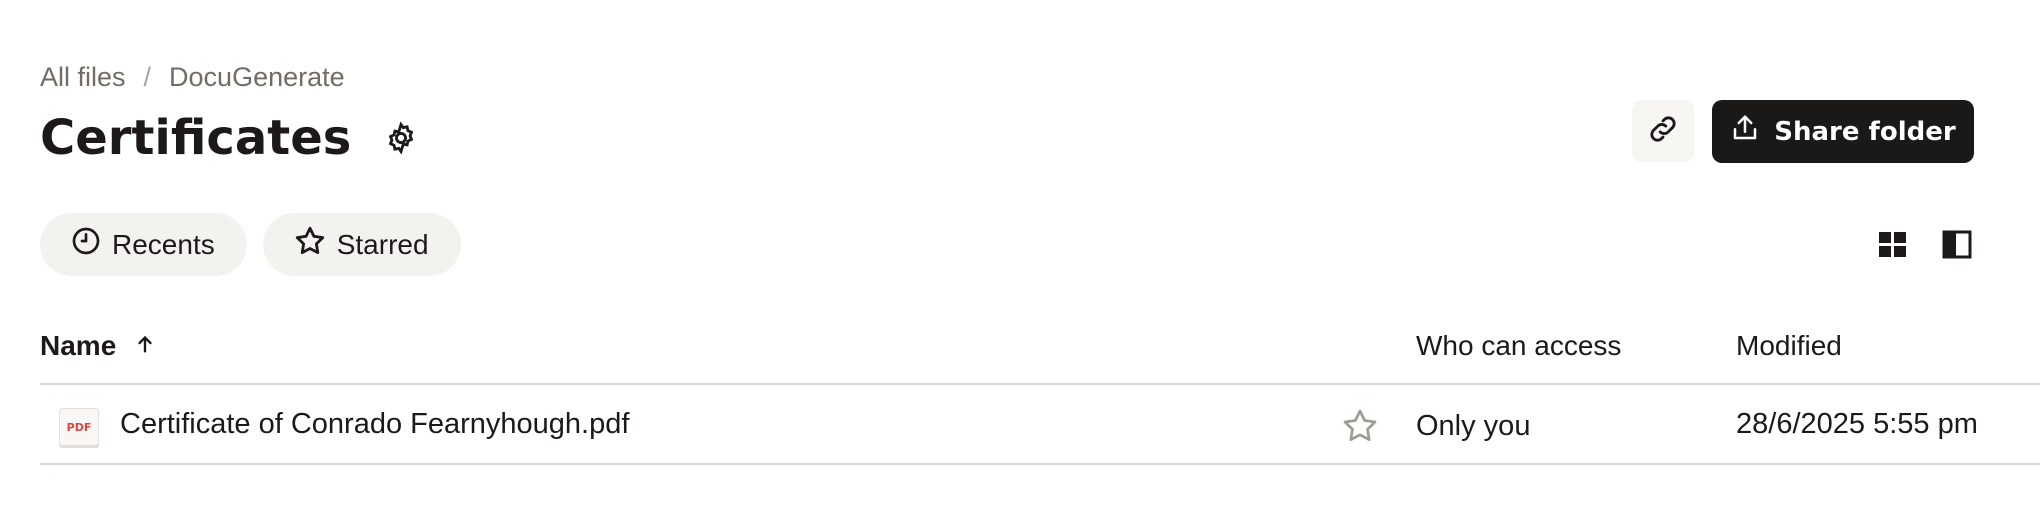 This screenshot has width=2040, height=530. I want to click on star-toggle-icon, so click(1360, 426).